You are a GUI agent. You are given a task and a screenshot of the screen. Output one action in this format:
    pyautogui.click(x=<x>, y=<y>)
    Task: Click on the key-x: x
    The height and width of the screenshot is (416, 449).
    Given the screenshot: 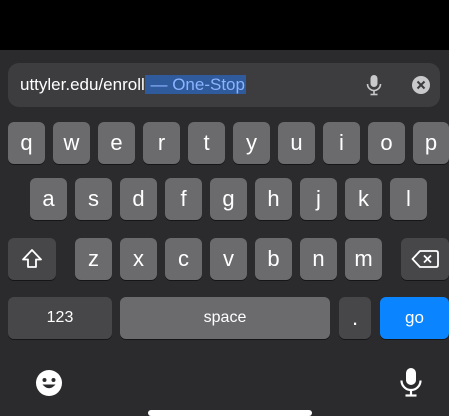 What is the action you would take?
    pyautogui.click(x=138, y=259)
    